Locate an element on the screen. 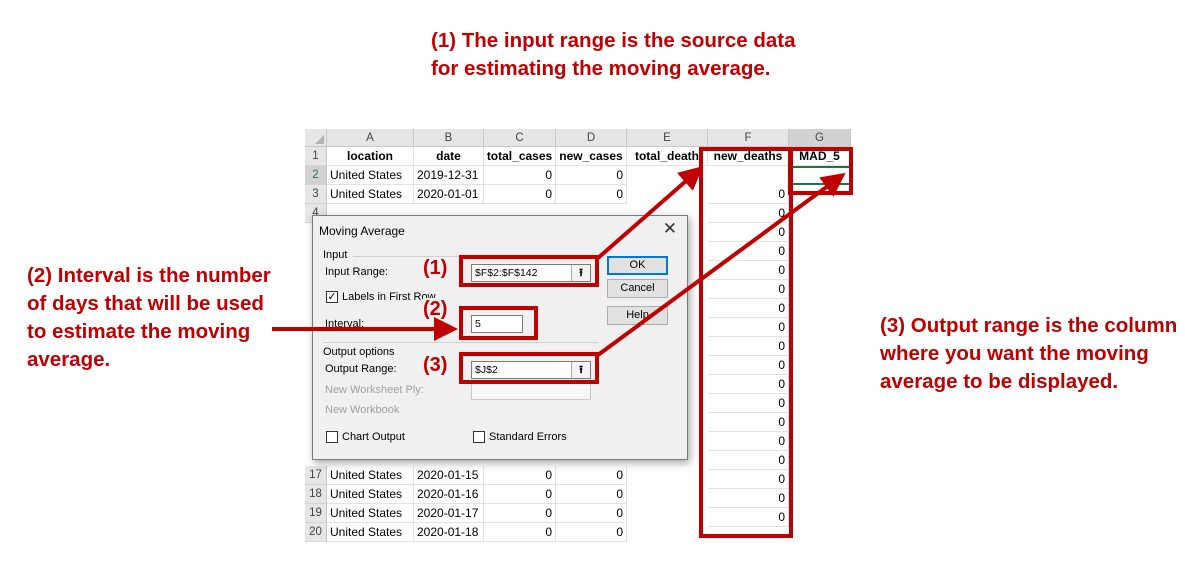 The width and height of the screenshot is (1185, 569). arrow-input-range is located at coordinates (650, 213).